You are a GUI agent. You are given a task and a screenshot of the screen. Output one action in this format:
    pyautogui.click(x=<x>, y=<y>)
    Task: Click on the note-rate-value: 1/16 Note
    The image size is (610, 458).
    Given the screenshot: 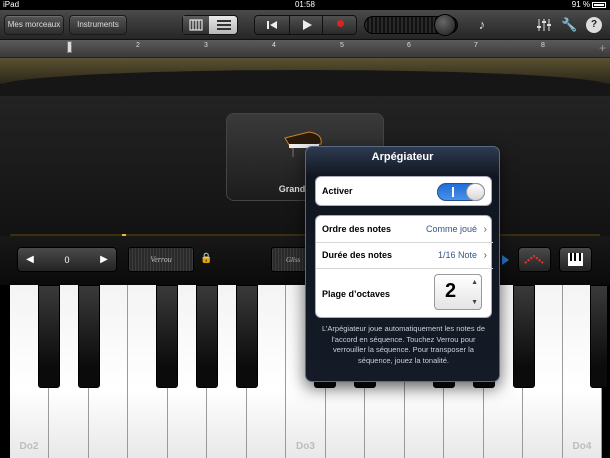 What is the action you would take?
    pyautogui.click(x=457, y=255)
    